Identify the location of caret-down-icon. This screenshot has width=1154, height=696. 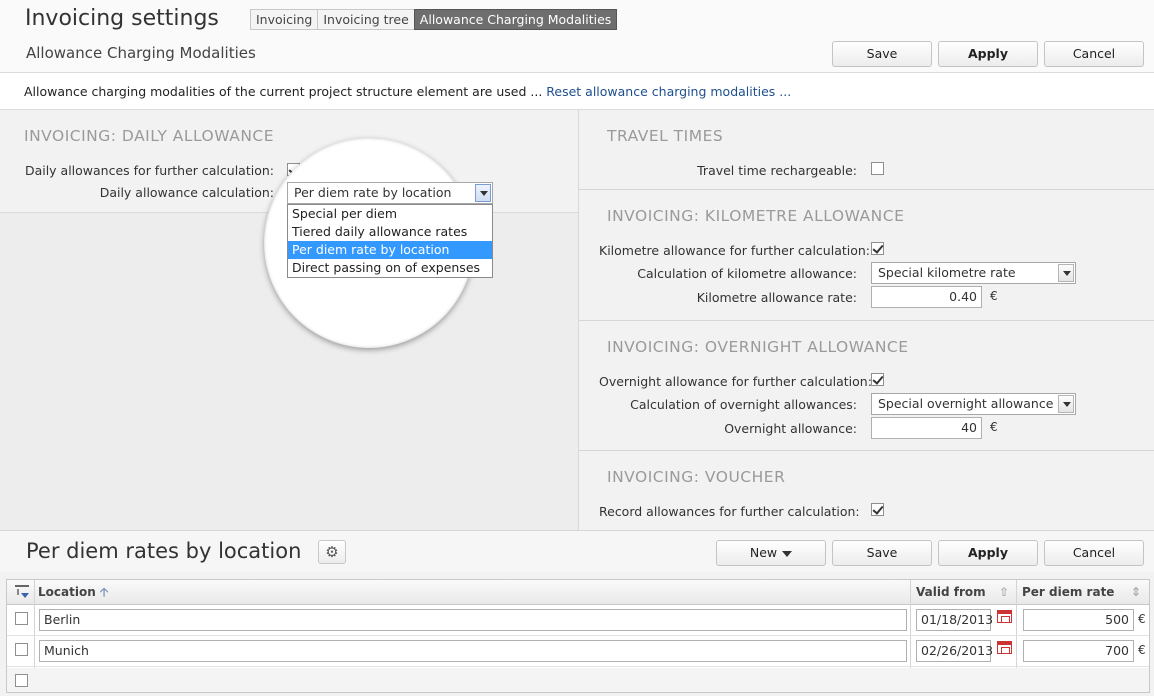
(787, 553).